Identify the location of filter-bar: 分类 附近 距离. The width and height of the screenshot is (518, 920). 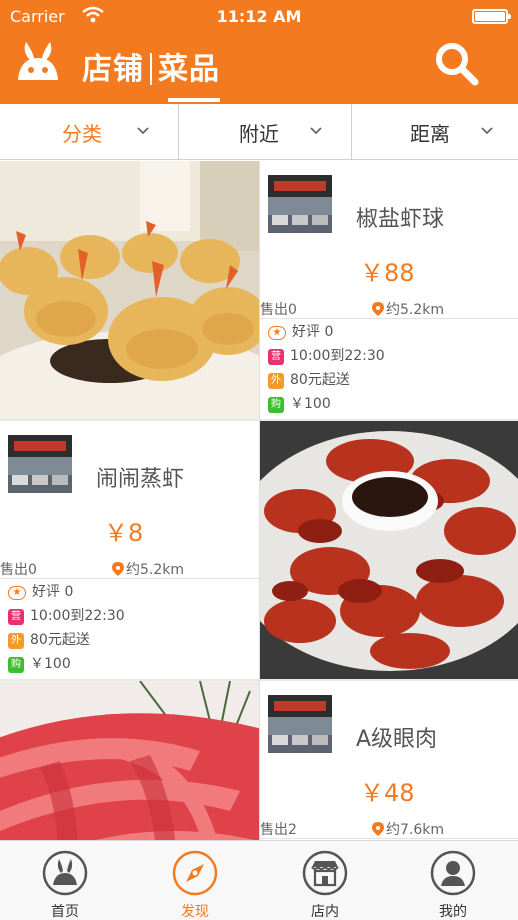
(259, 132).